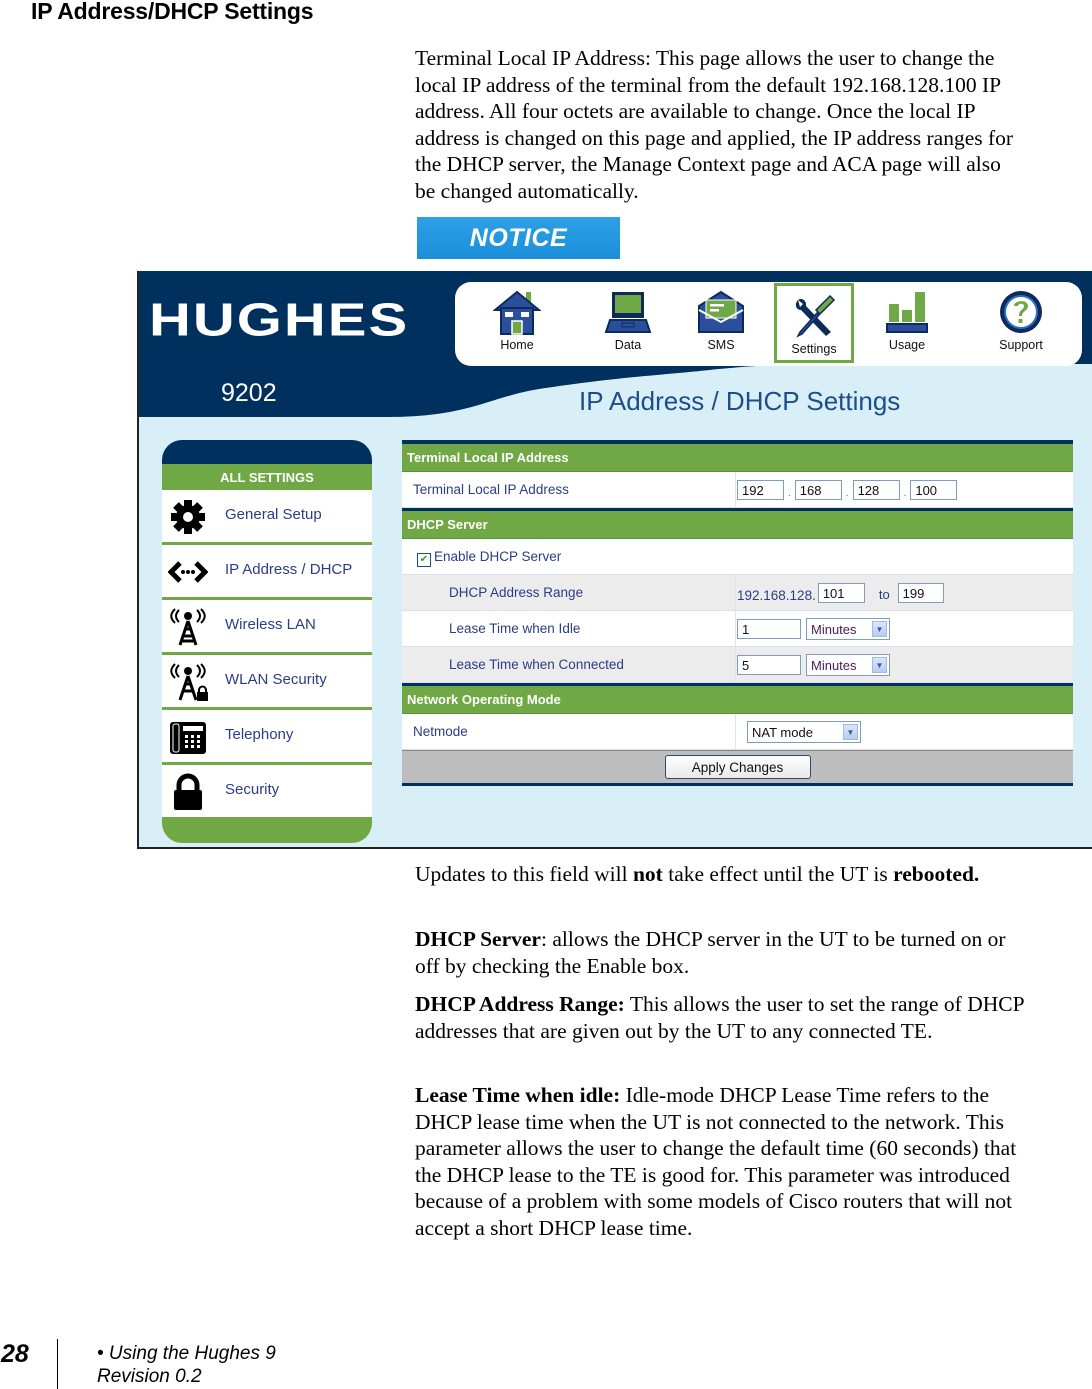 Image resolution: width=1092 pixels, height=1389 pixels. I want to click on lease-idle-row: Lease Time when Idle 1 Minutes ▼, so click(737, 629).